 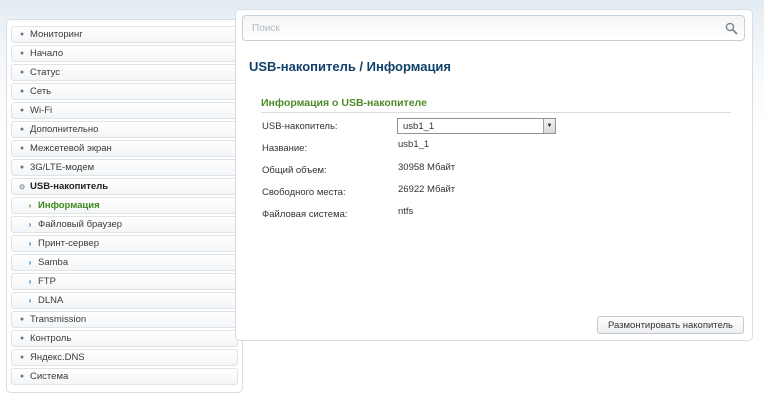 I want to click on sidebar-item-label: FTP, so click(x=47, y=281).